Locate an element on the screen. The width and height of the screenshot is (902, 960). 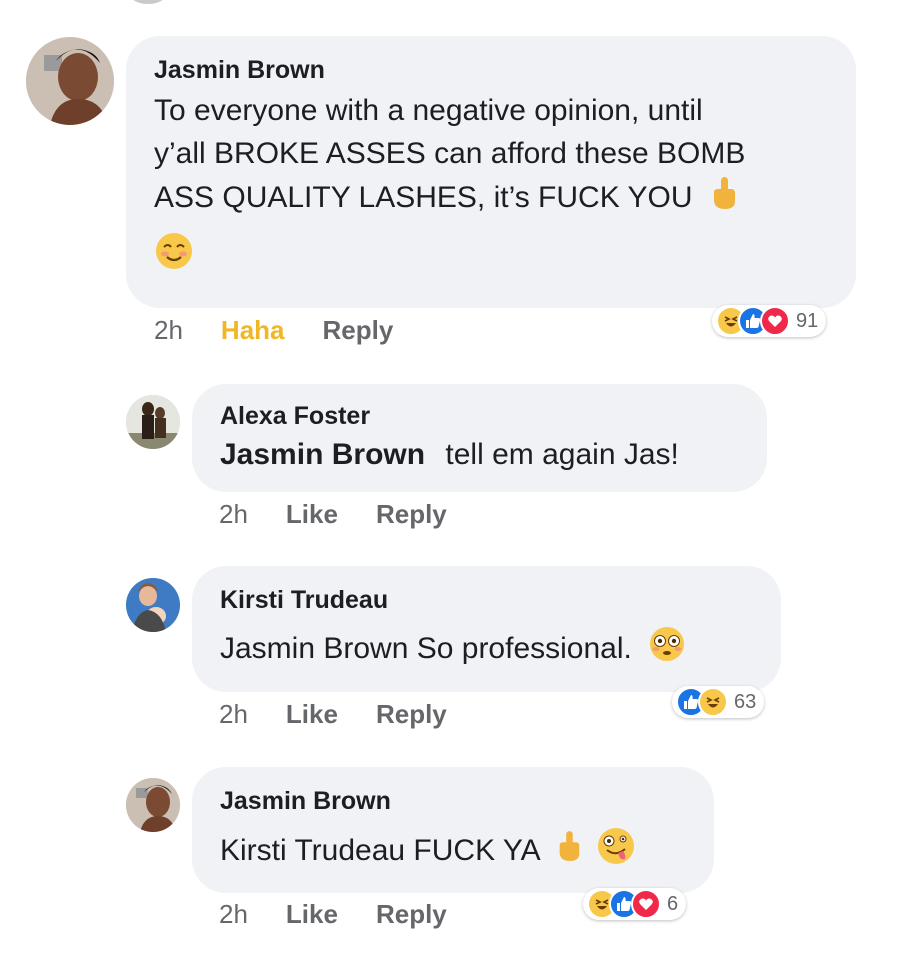
reaction-count: 63 is located at coordinates (745, 701).